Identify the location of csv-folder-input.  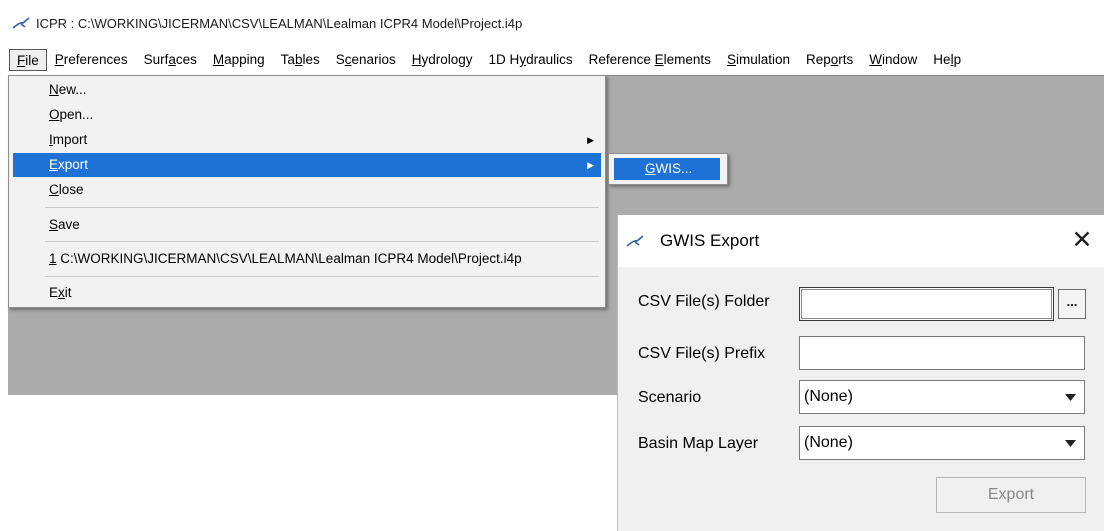
(926, 304).